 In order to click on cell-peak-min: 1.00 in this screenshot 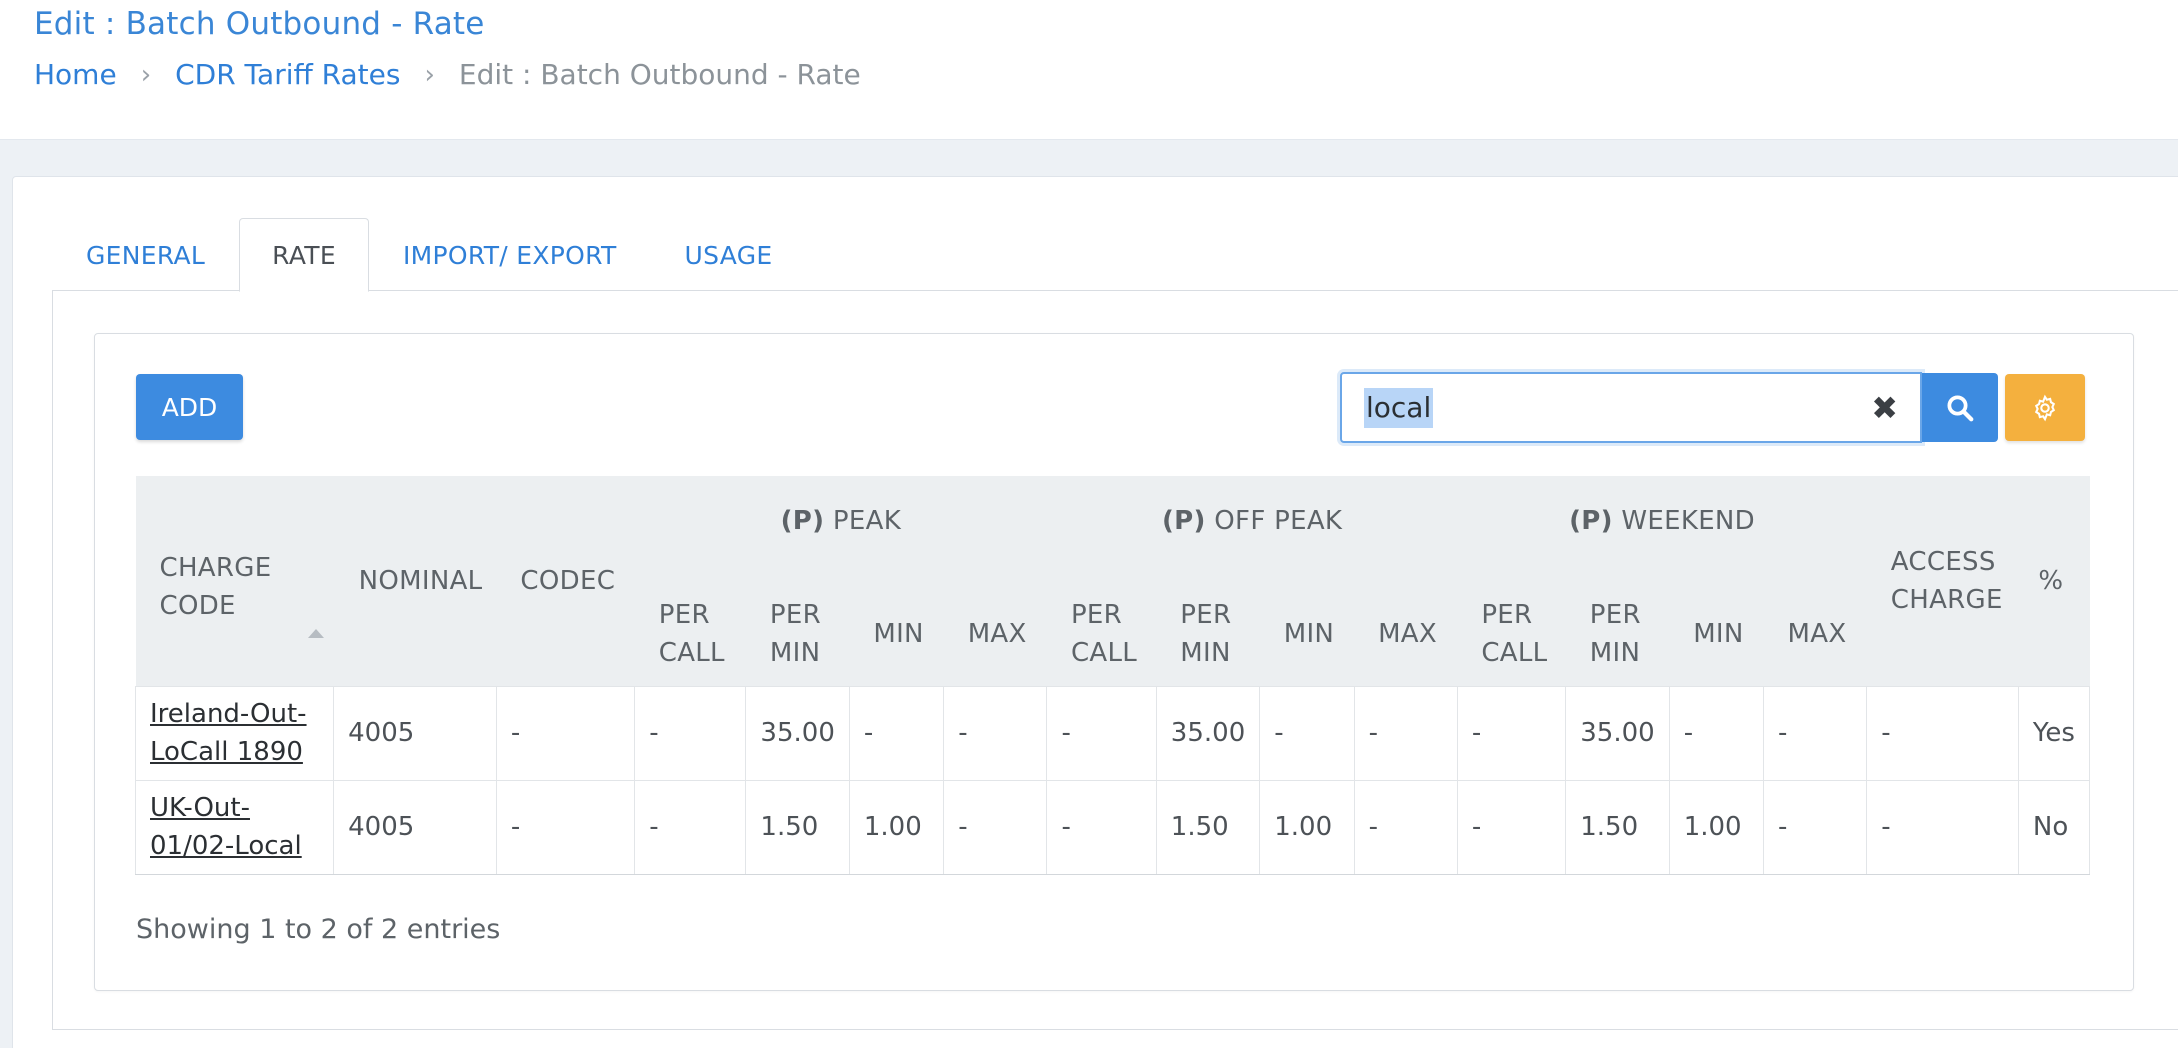, I will do `click(897, 827)`.